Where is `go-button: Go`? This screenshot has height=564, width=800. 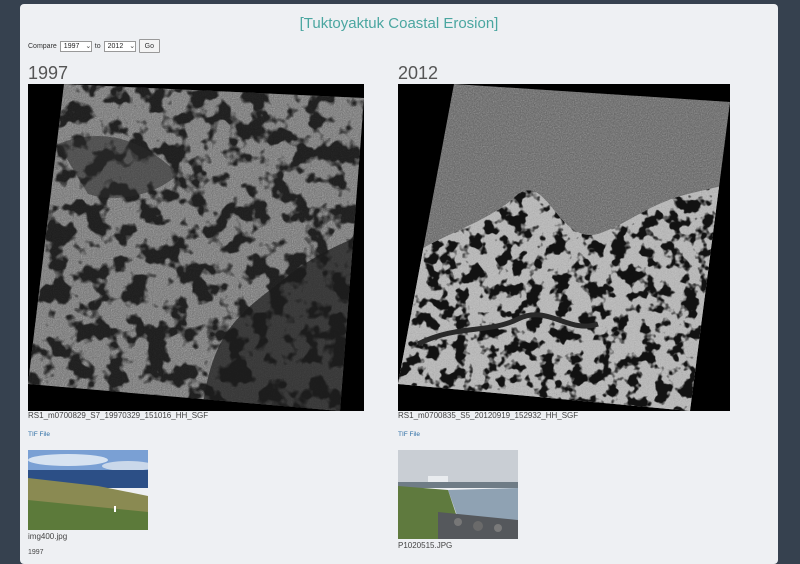
go-button: Go is located at coordinates (149, 46).